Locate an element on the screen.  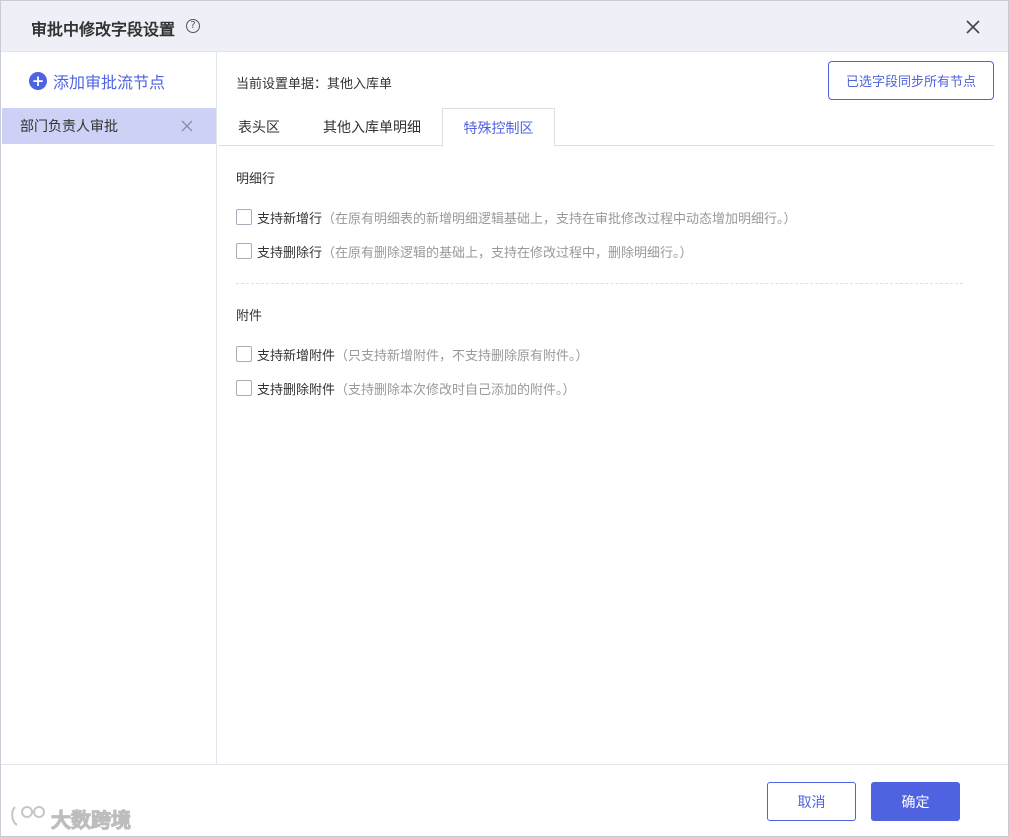
option-label: 支持新增行 is located at coordinates (289, 217).